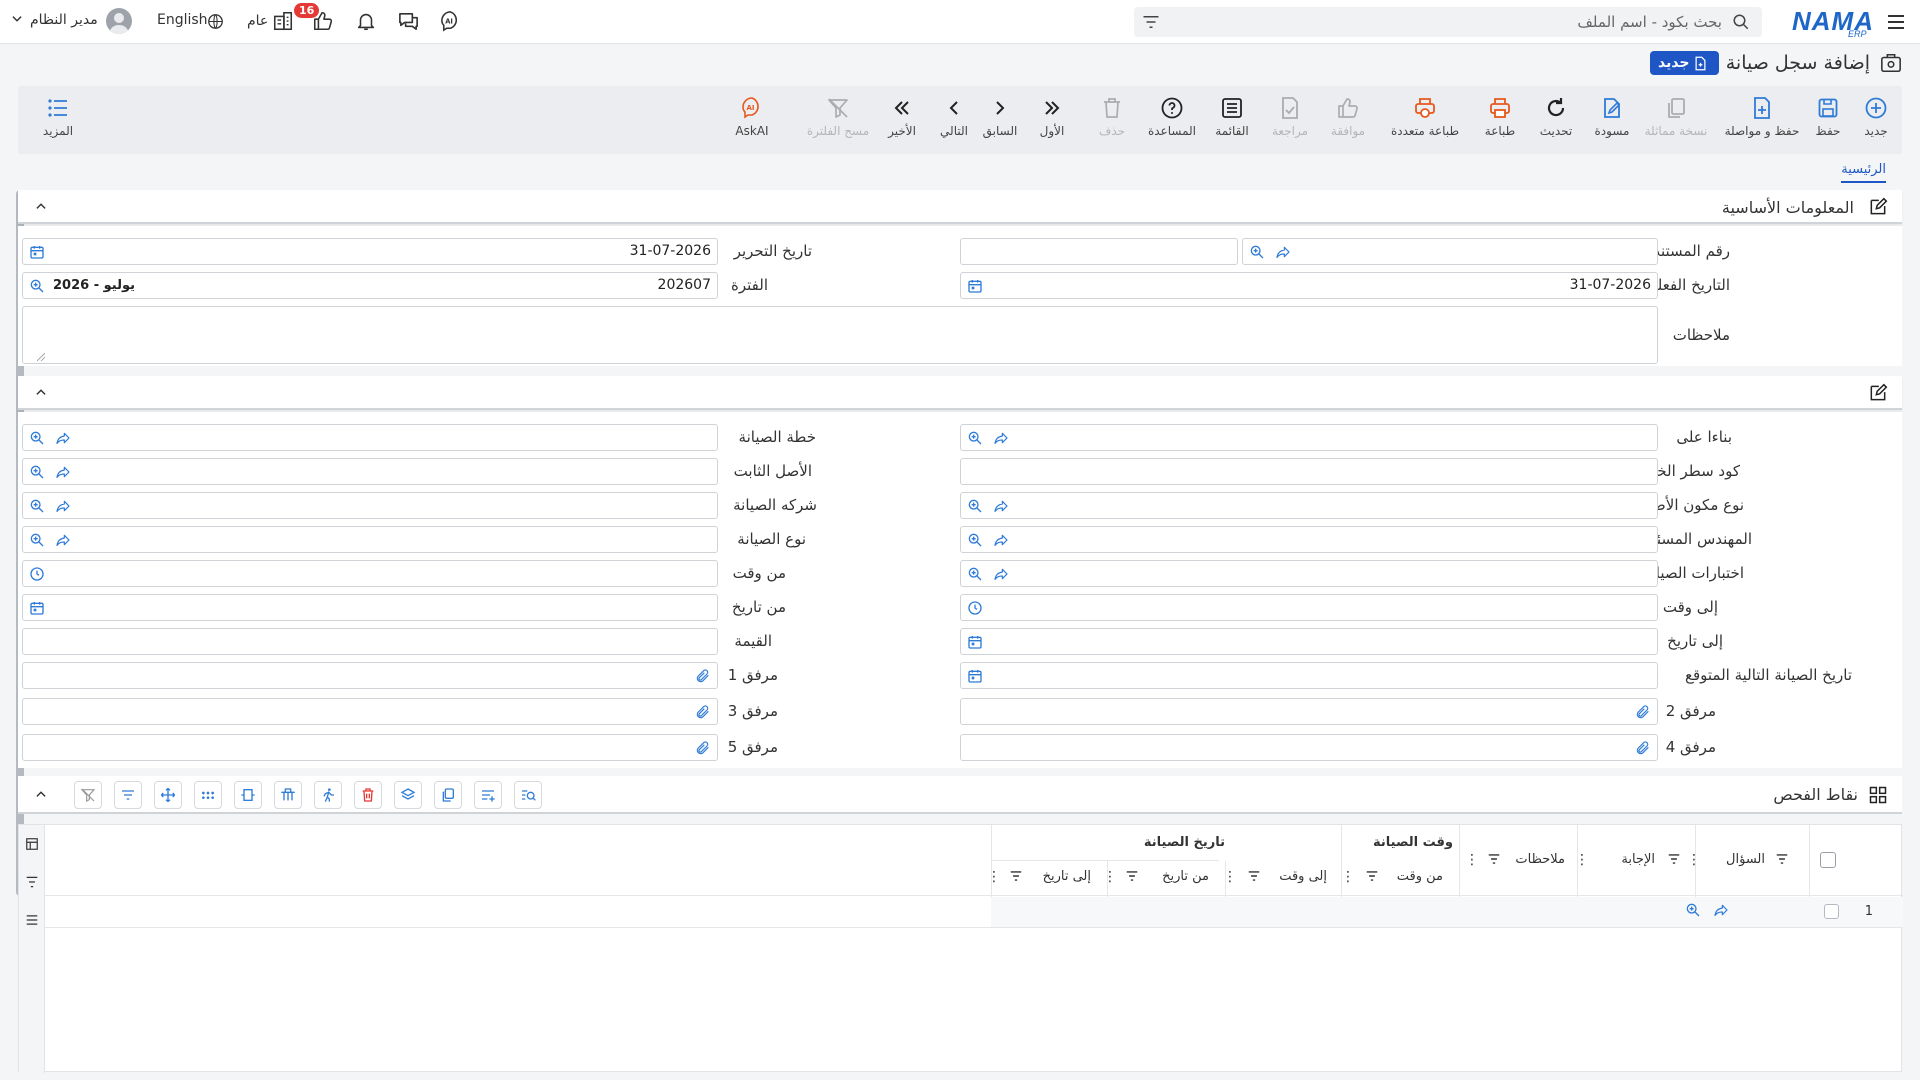 This screenshot has height=1080, width=1920. What do you see at coordinates (1303, 876) in the screenshot?
I see `column-to-time: إلى وقت` at bounding box center [1303, 876].